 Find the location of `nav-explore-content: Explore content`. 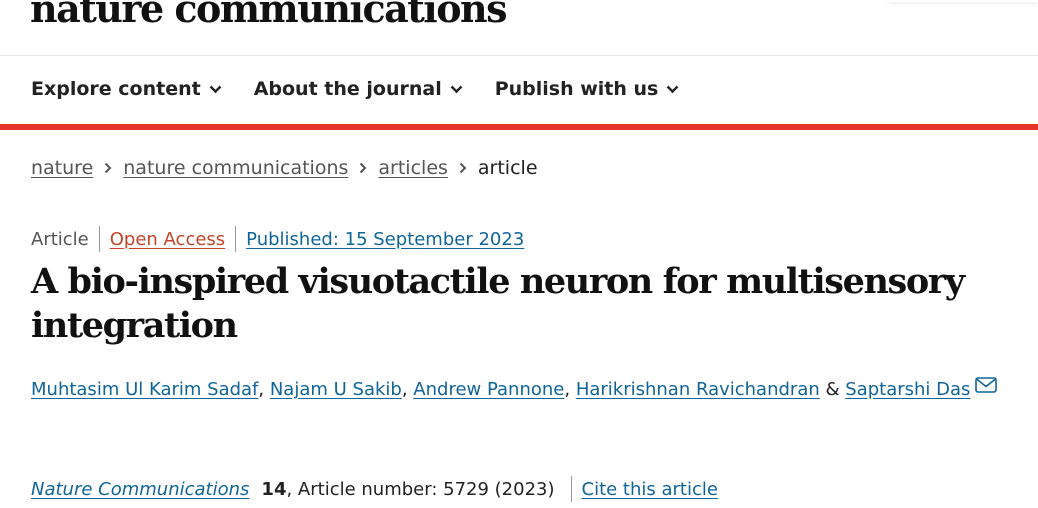

nav-explore-content: Explore content is located at coordinates (126, 89).